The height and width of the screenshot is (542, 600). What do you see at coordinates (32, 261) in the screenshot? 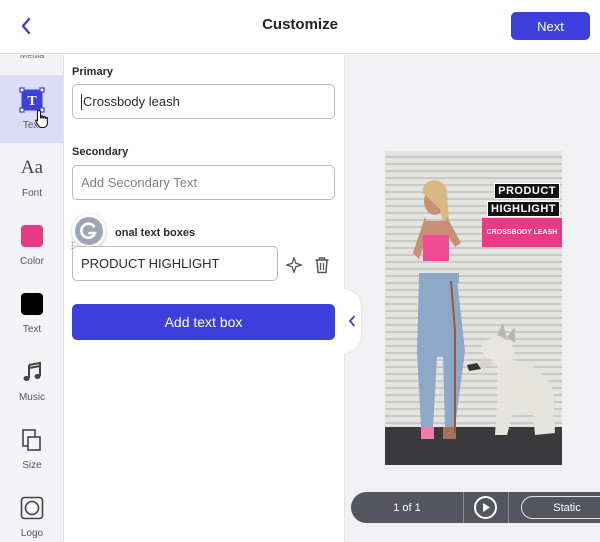
I see `rail-item-label: Color` at bounding box center [32, 261].